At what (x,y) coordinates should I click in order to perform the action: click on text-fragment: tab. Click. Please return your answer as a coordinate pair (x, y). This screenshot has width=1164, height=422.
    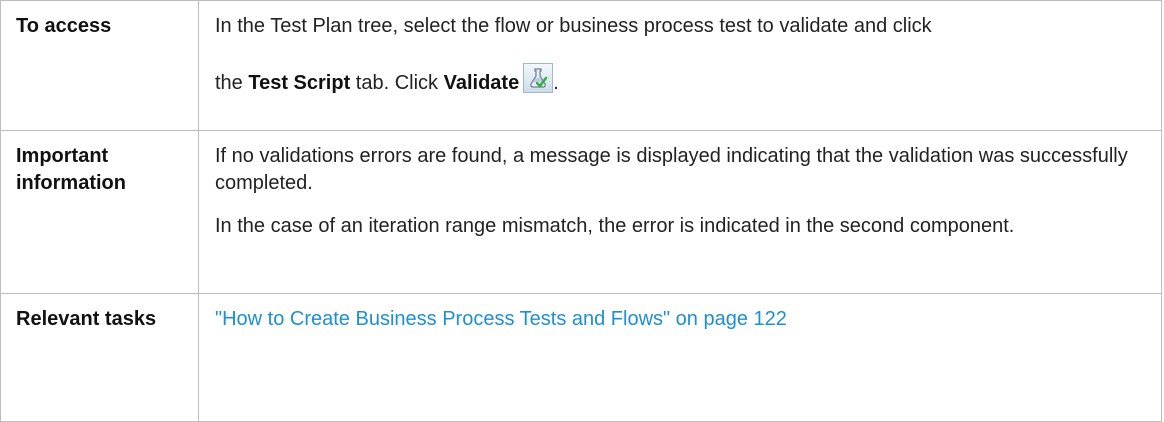
    Looking at the image, I should click on (397, 83).